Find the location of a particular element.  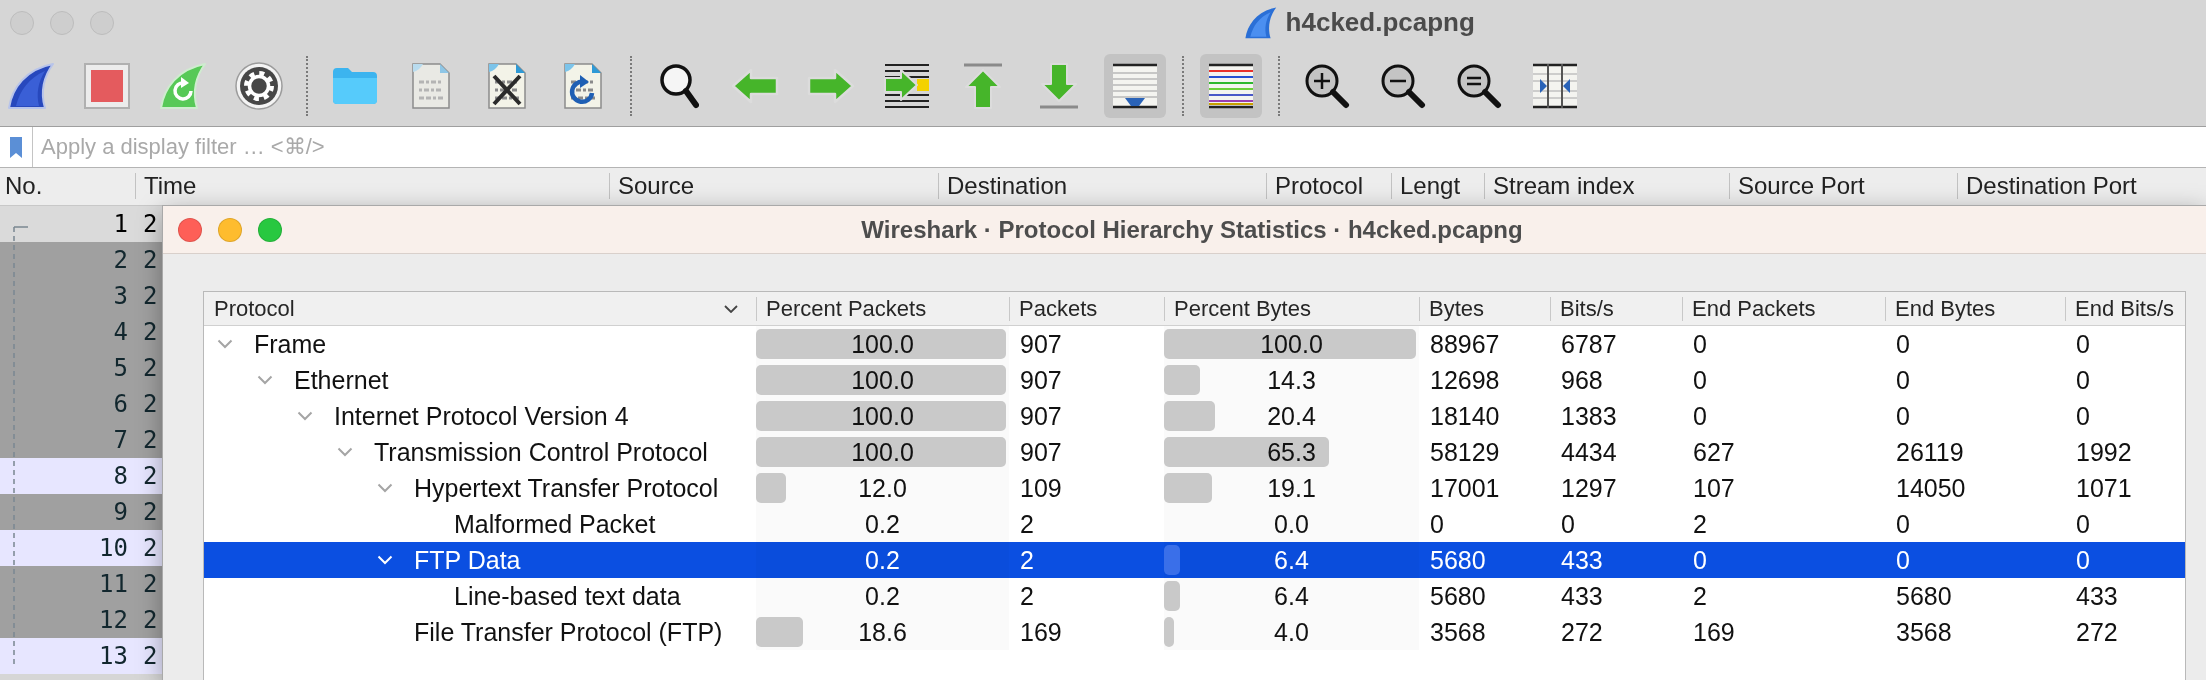

percent-value: 6.4 is located at coordinates (1291, 596).